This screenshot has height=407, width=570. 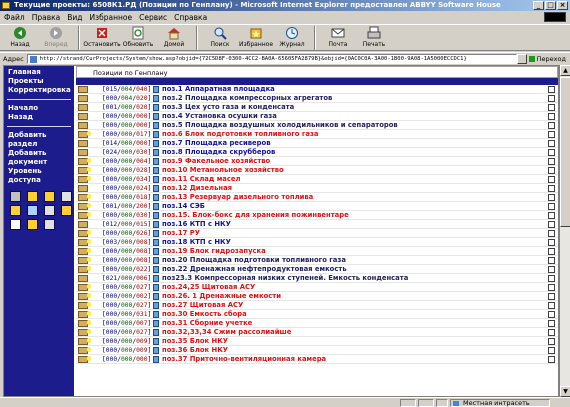 What do you see at coordinates (338, 36) in the screenshot?
I see `mail-button: Почта` at bounding box center [338, 36].